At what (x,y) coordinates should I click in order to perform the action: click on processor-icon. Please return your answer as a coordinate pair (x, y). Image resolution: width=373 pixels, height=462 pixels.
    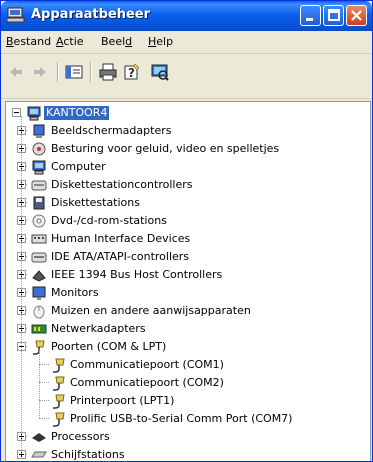
    Looking at the image, I should click on (39, 437).